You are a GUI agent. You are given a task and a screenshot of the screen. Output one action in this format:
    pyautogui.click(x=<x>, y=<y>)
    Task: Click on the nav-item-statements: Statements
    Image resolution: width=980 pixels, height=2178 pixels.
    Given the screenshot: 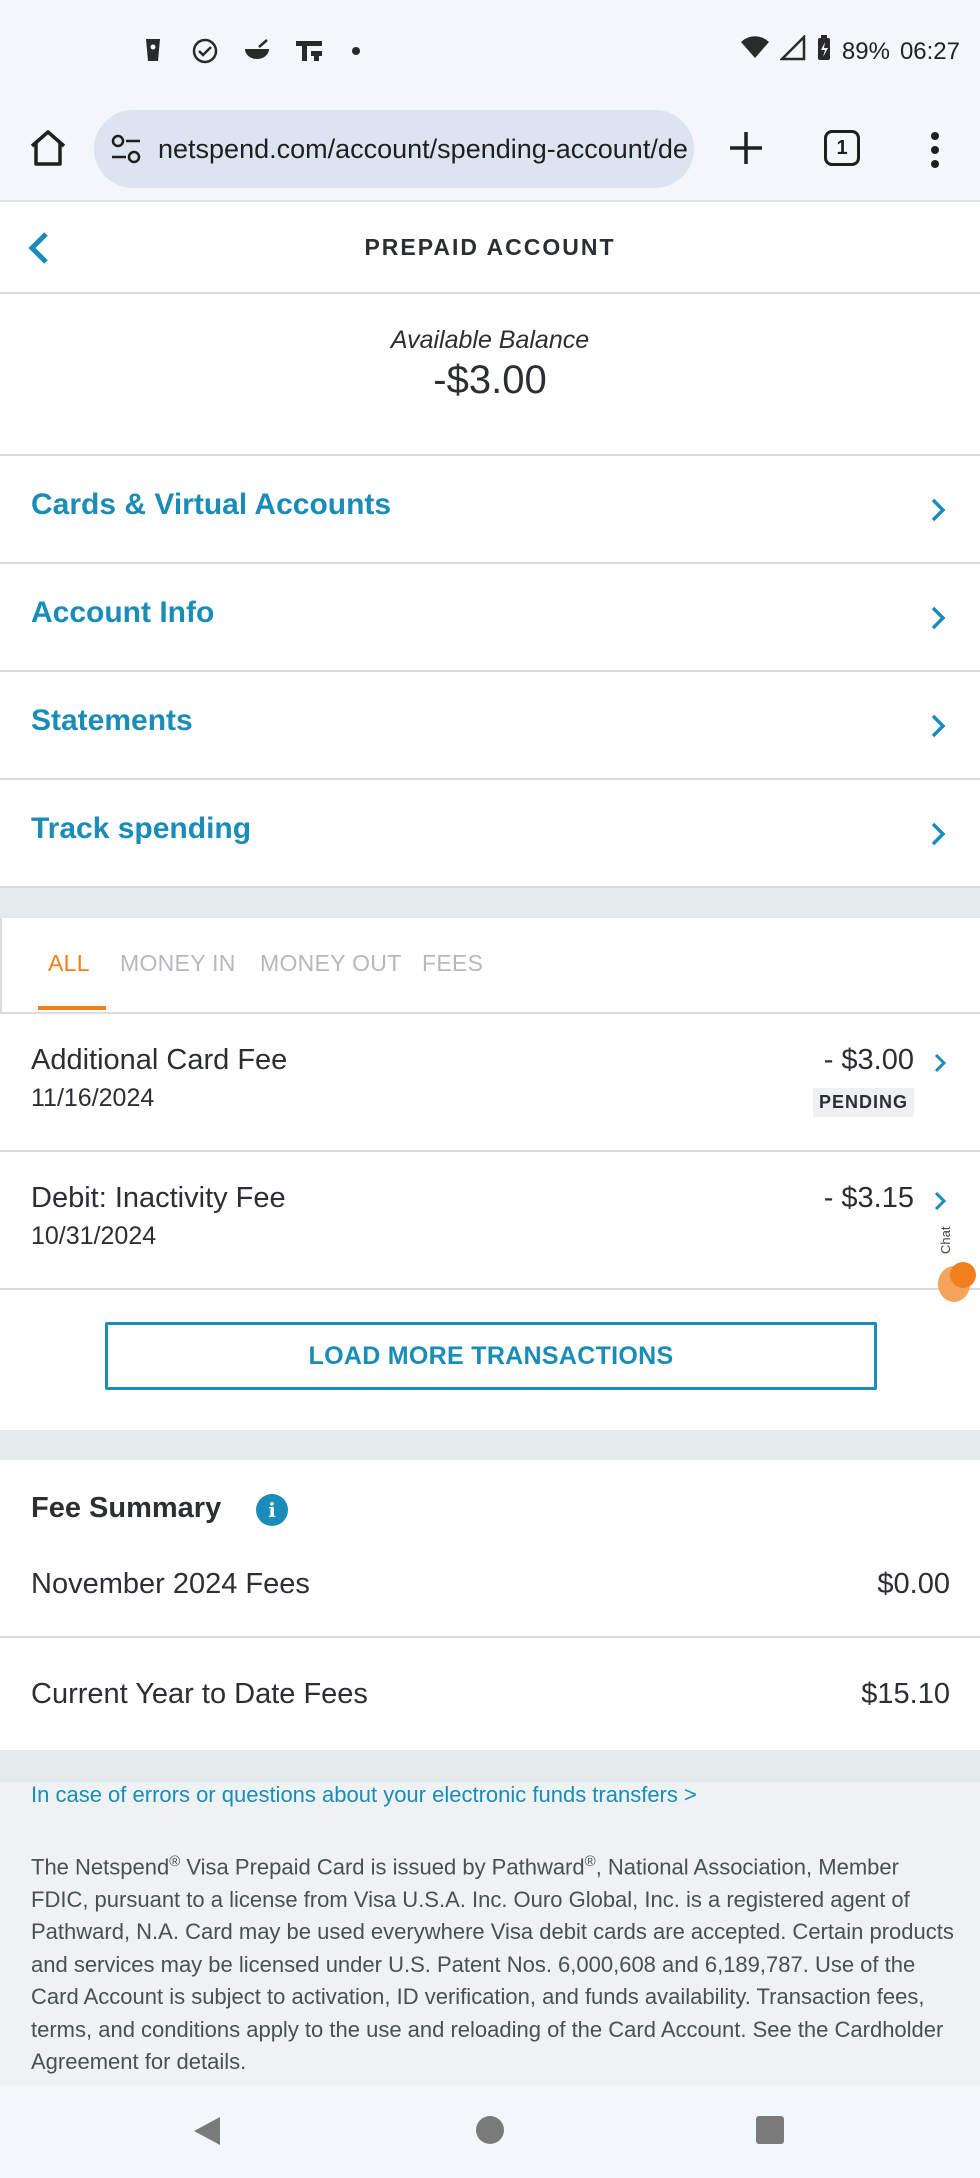 What is the action you would take?
    pyautogui.click(x=490, y=726)
    